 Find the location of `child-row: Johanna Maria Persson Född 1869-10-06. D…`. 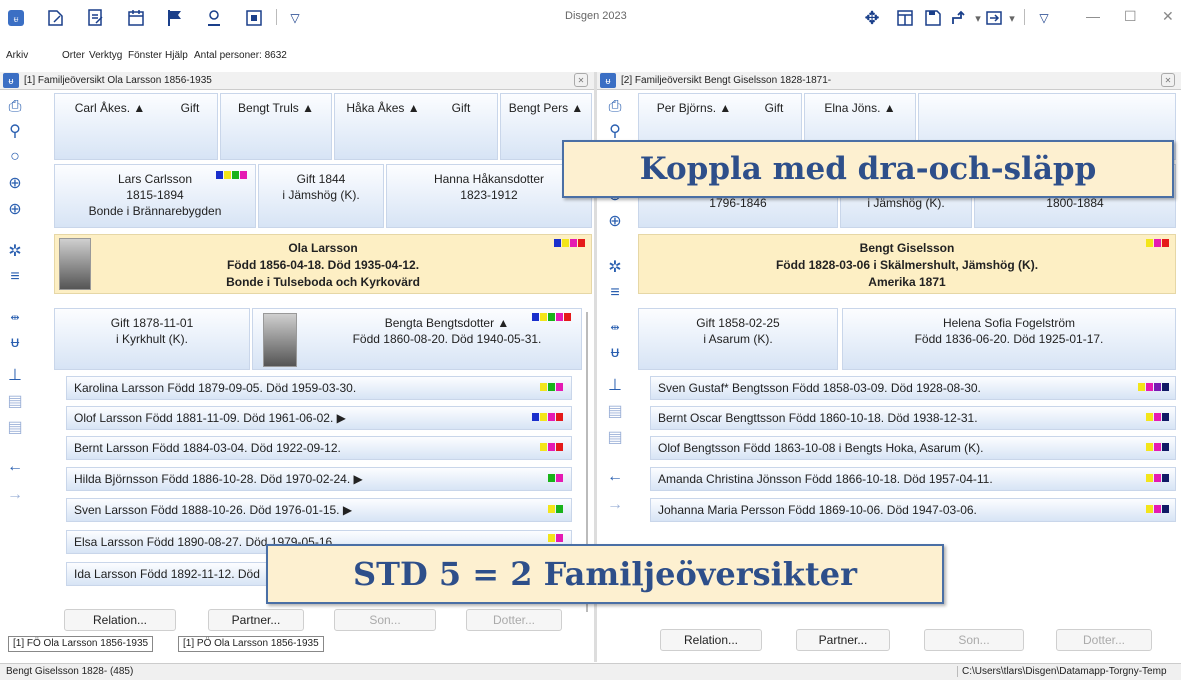

child-row: Johanna Maria Persson Född 1869-10-06. D… is located at coordinates (913, 510).